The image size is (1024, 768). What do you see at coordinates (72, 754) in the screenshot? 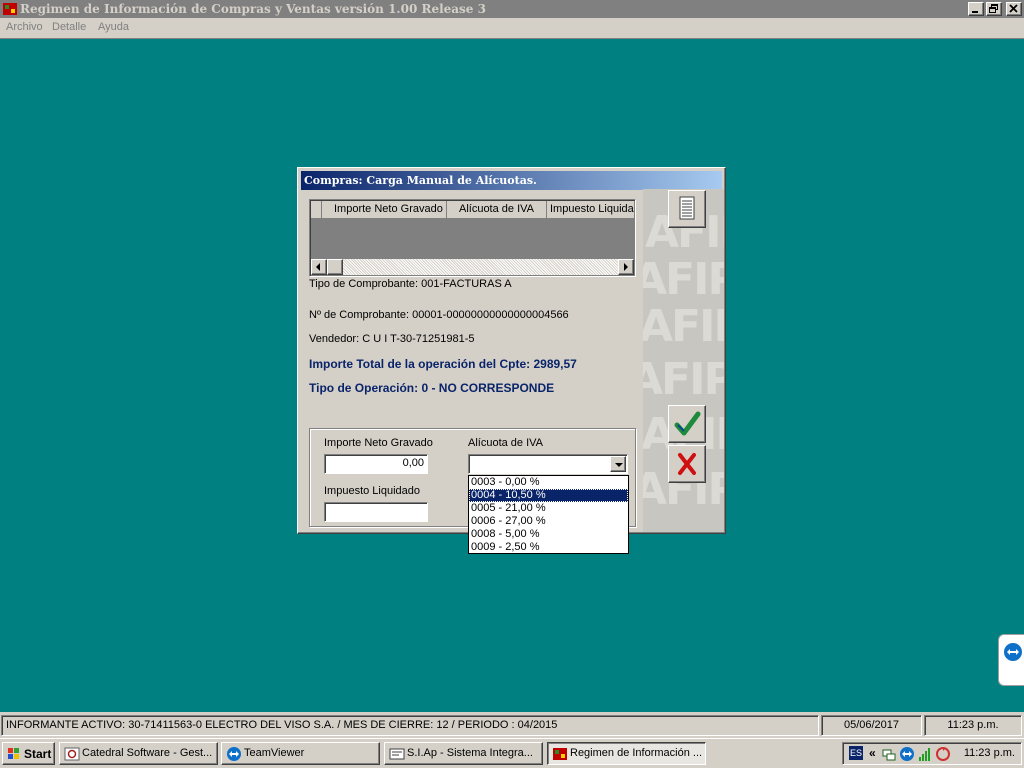
I see `catedral-icon` at bounding box center [72, 754].